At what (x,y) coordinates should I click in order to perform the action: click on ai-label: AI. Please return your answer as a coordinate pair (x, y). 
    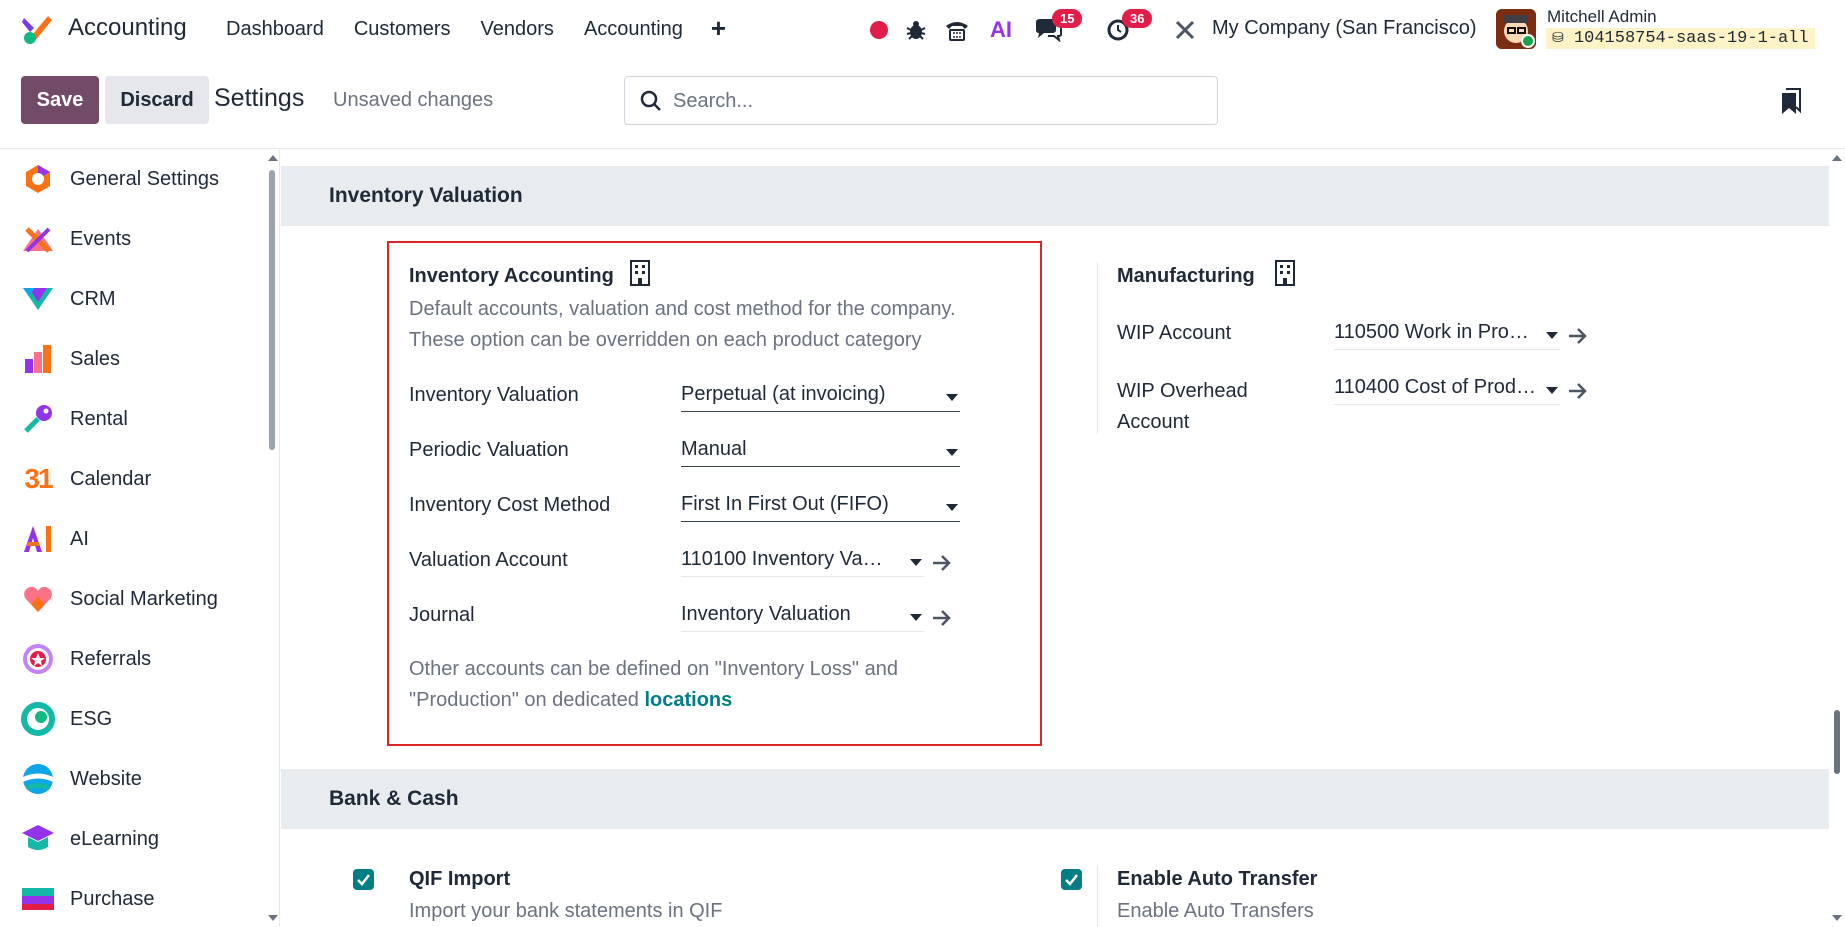
    Looking at the image, I should click on (1001, 29).